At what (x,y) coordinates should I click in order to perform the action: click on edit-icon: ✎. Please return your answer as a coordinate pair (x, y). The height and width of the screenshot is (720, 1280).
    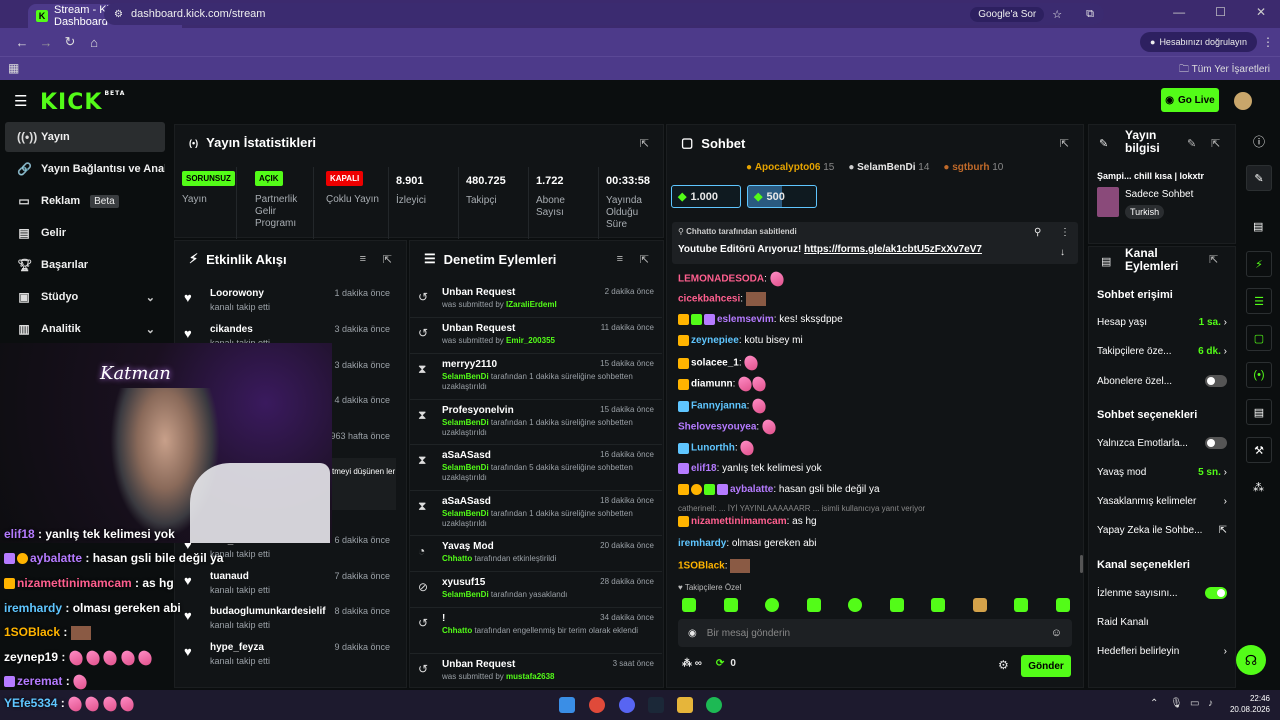
    Looking at the image, I should click on (1191, 143).